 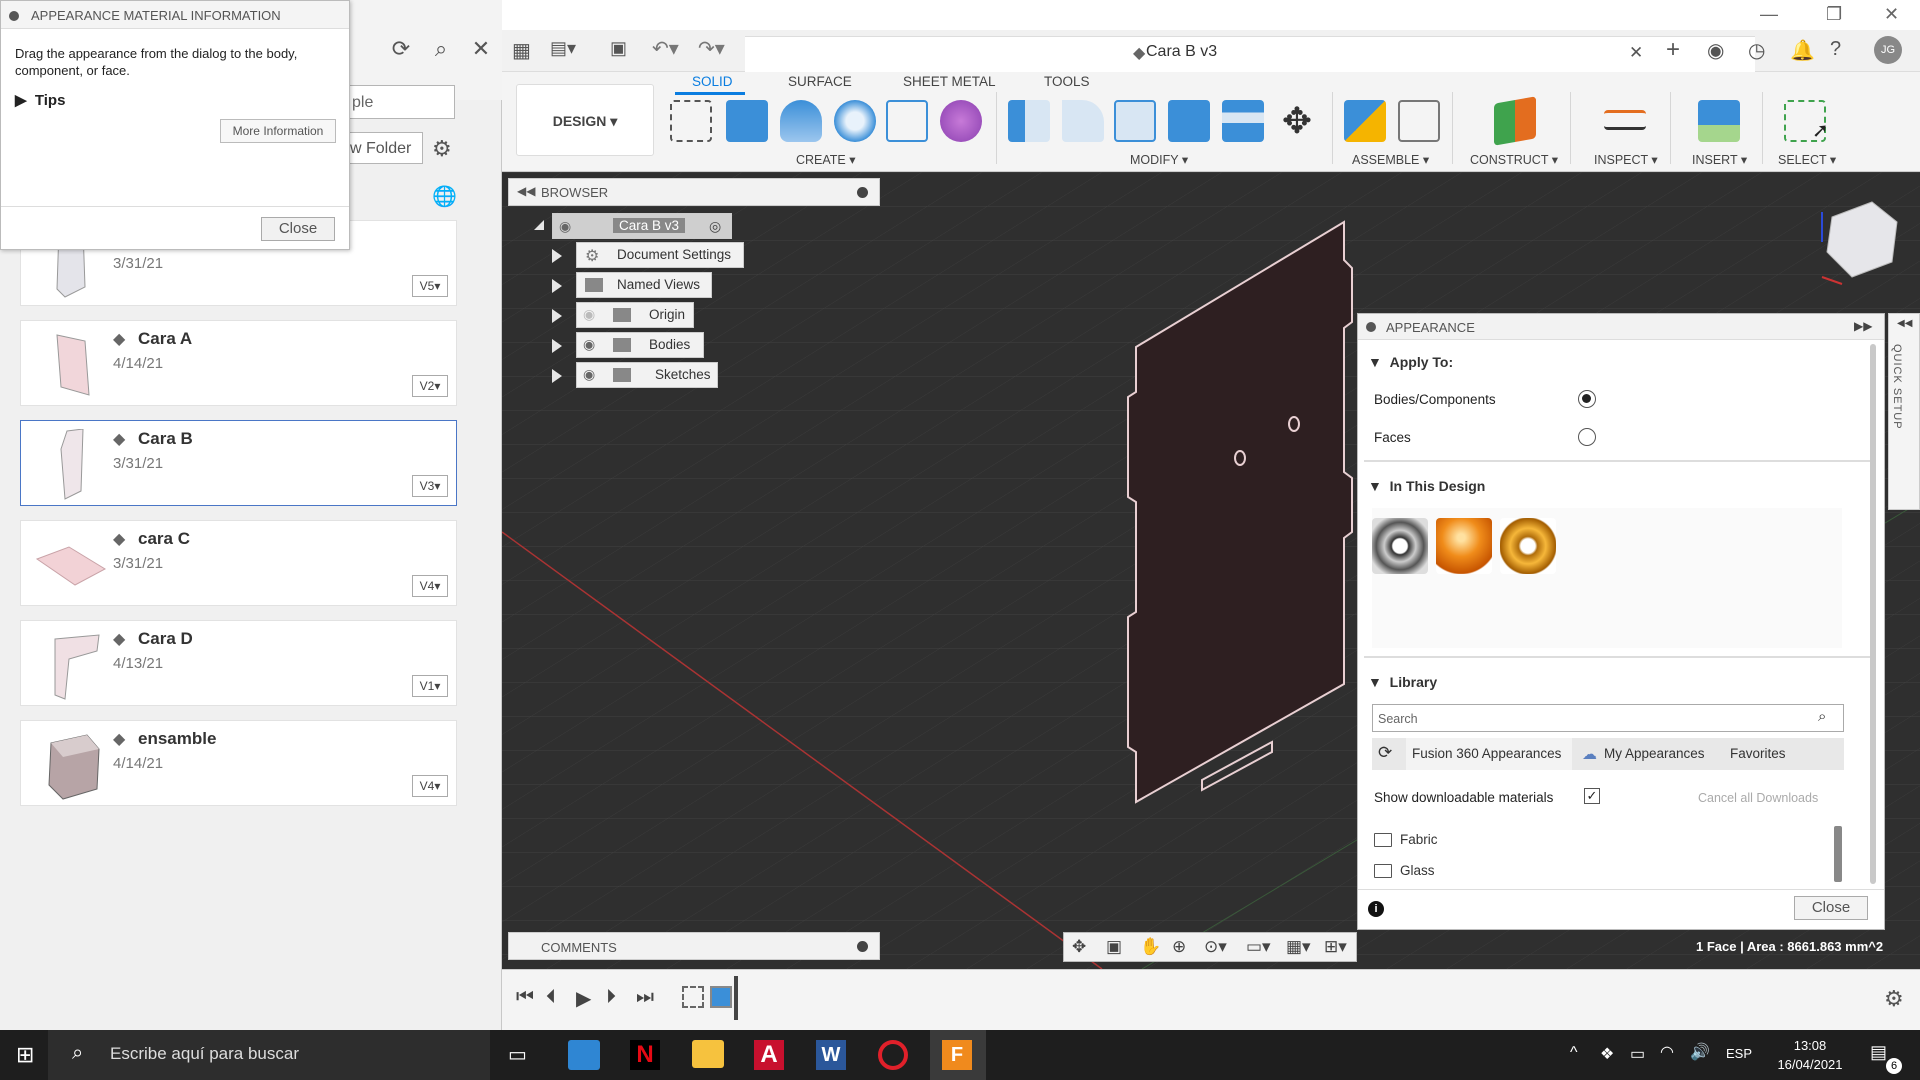 What do you see at coordinates (1904, 411) in the screenshot?
I see `quick-setup-tab: ◀◀ QUICK SETUP` at bounding box center [1904, 411].